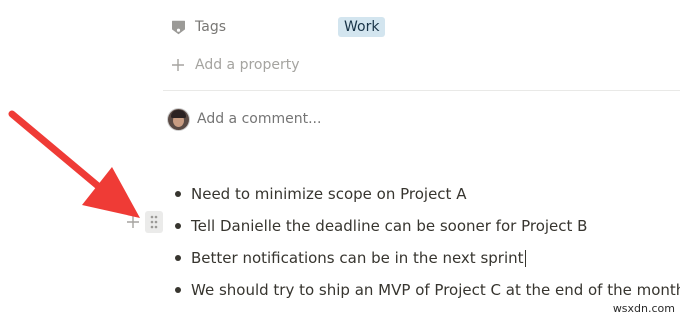  Describe the element at coordinates (410, 27) in the screenshot. I see `property-tags-row: Tags Work` at that location.